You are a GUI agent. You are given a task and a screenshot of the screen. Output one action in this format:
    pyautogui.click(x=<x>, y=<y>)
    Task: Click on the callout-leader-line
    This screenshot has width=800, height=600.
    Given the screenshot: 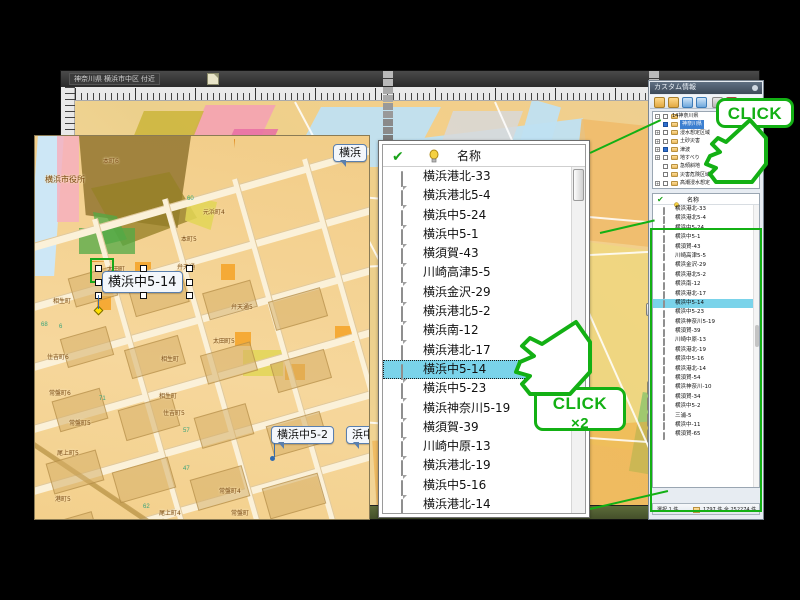 What is the action you would take?
    pyautogui.click(x=103, y=302)
    